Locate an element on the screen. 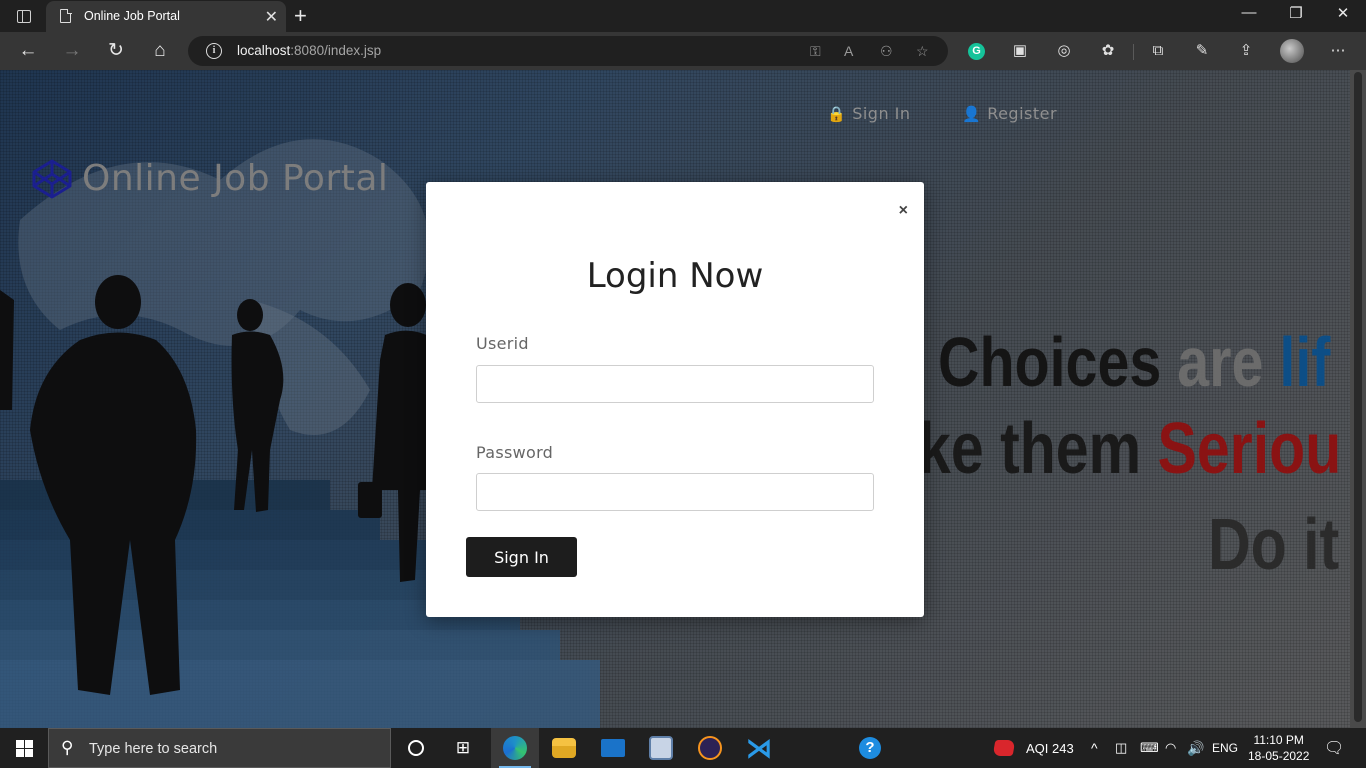  notifications-icon: 🗨 is located at coordinates (1334, 748).